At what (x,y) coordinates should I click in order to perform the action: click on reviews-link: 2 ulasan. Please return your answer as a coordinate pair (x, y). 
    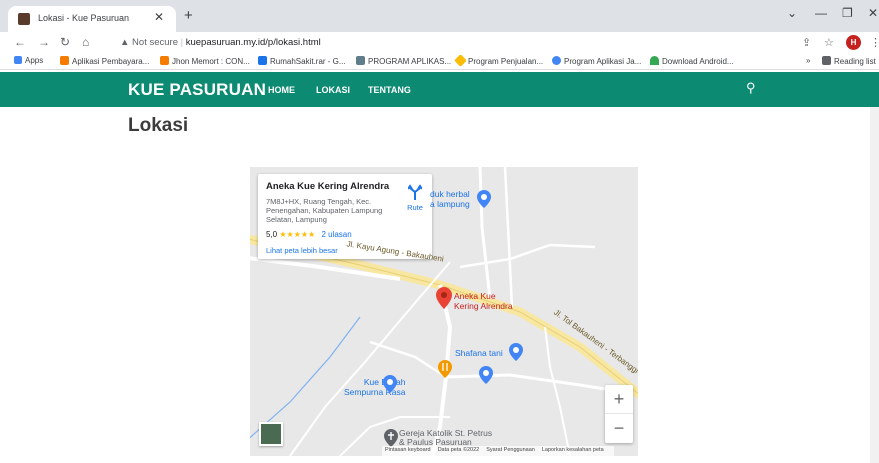
    Looking at the image, I should click on (336, 234).